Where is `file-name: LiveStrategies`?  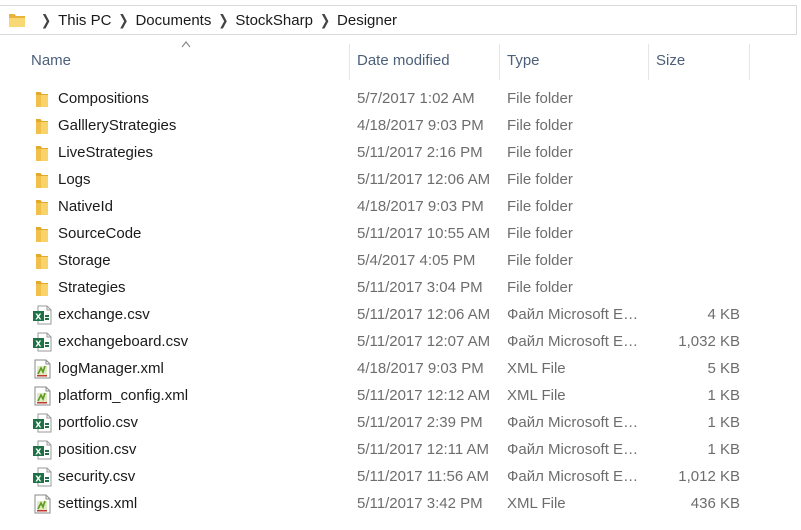
file-name: LiveStrategies is located at coordinates (105, 152).